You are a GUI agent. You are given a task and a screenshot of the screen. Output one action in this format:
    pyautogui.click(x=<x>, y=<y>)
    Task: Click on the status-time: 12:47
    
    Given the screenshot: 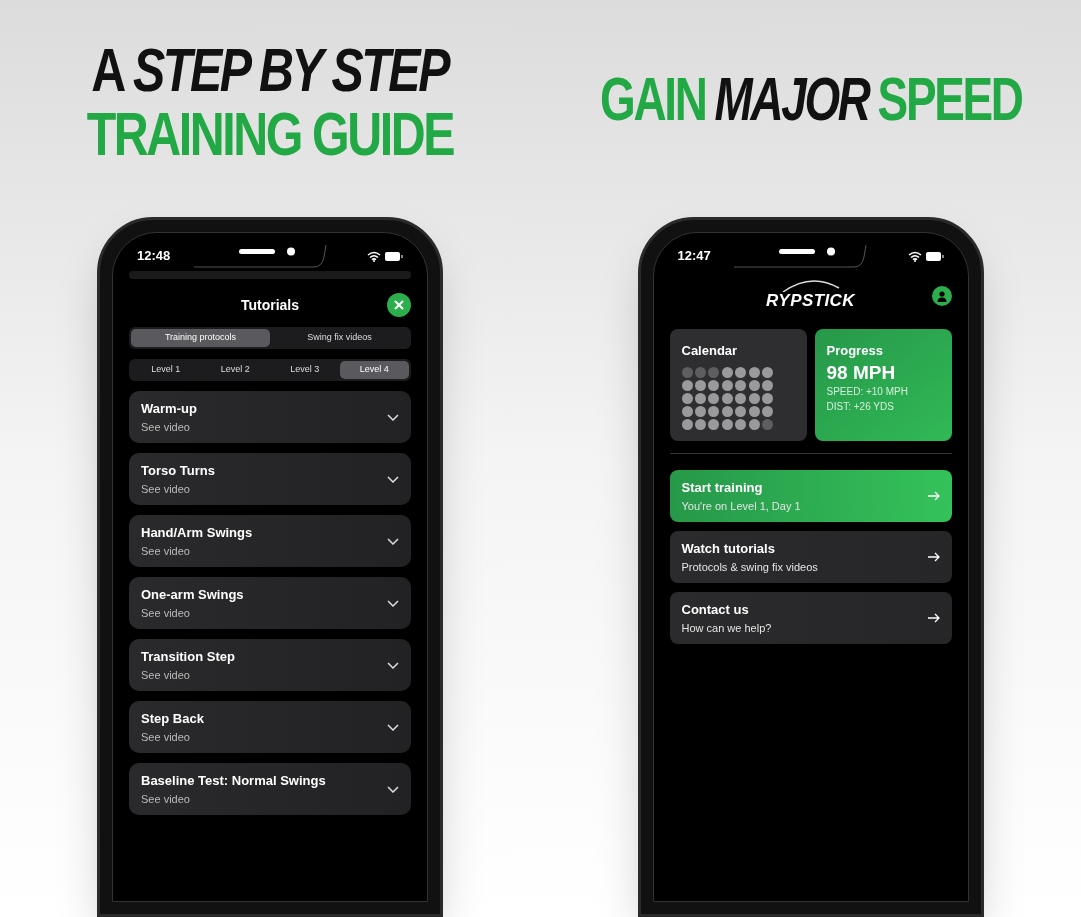 What is the action you would take?
    pyautogui.click(x=694, y=256)
    